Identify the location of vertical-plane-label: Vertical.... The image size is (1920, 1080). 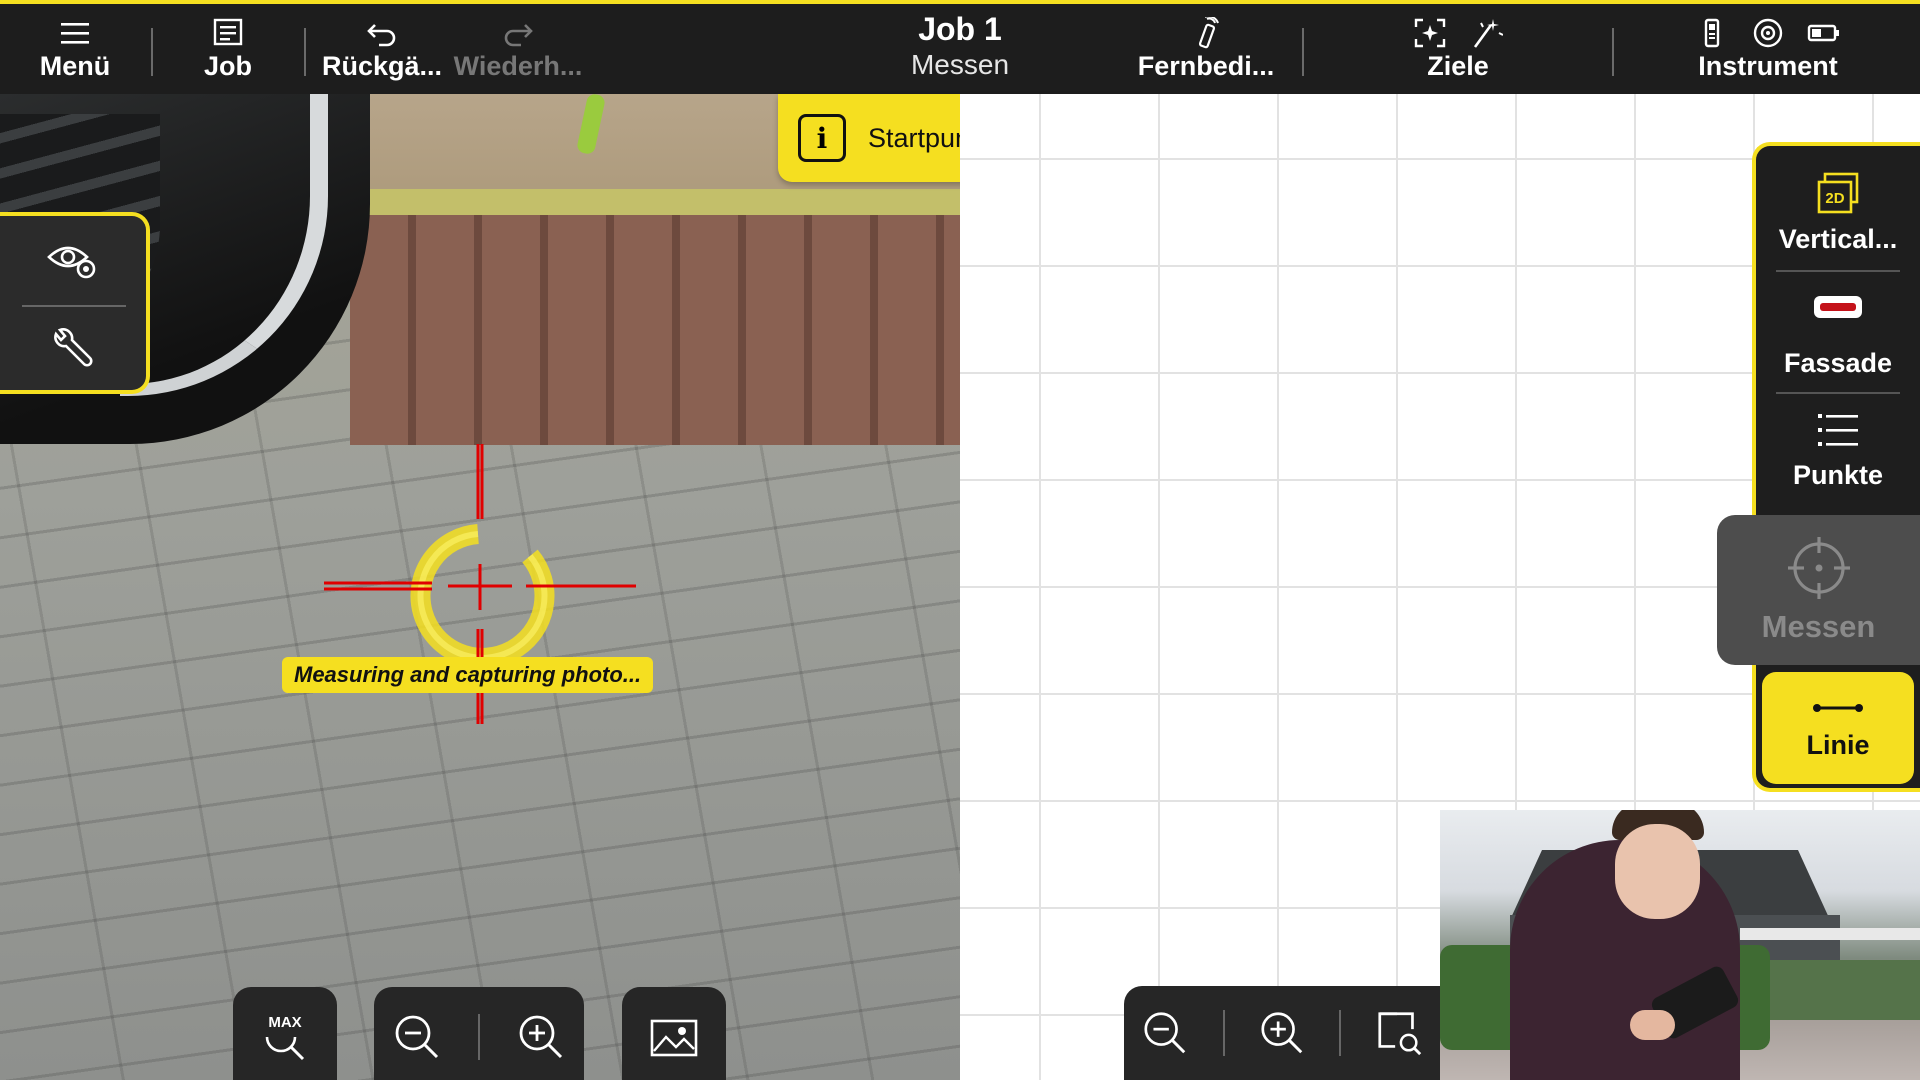
(1838, 239).